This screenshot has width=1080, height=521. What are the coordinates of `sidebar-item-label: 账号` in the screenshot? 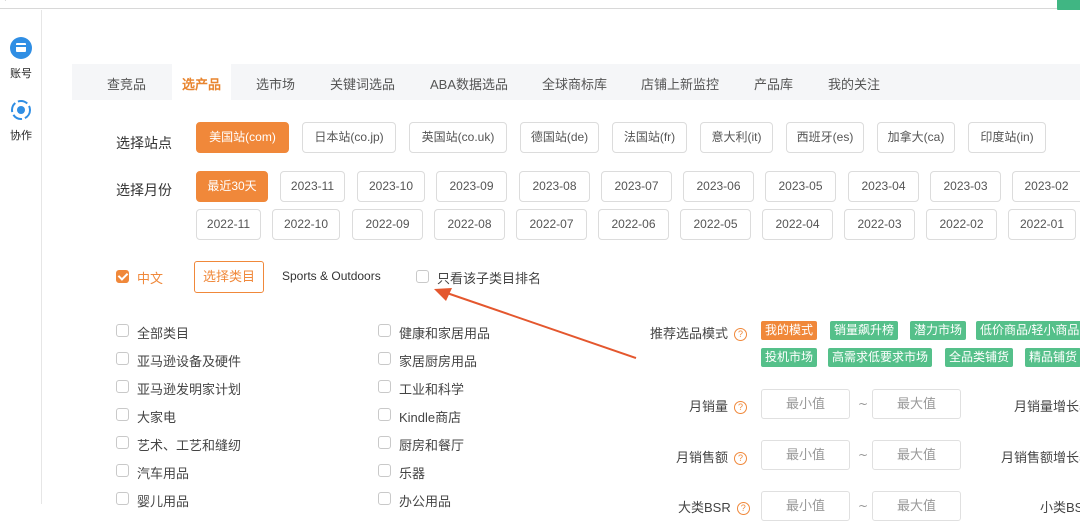 It's located at (21, 74).